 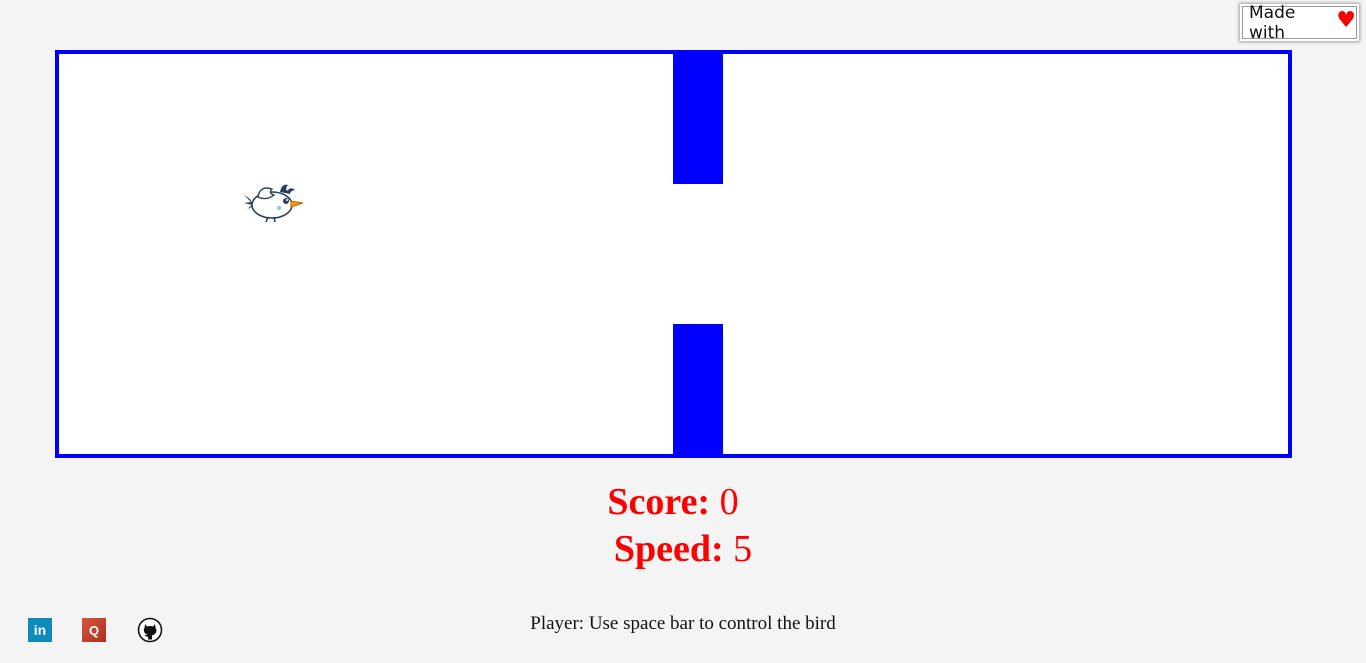 I want to click on top-pipe, so click(x=698, y=119).